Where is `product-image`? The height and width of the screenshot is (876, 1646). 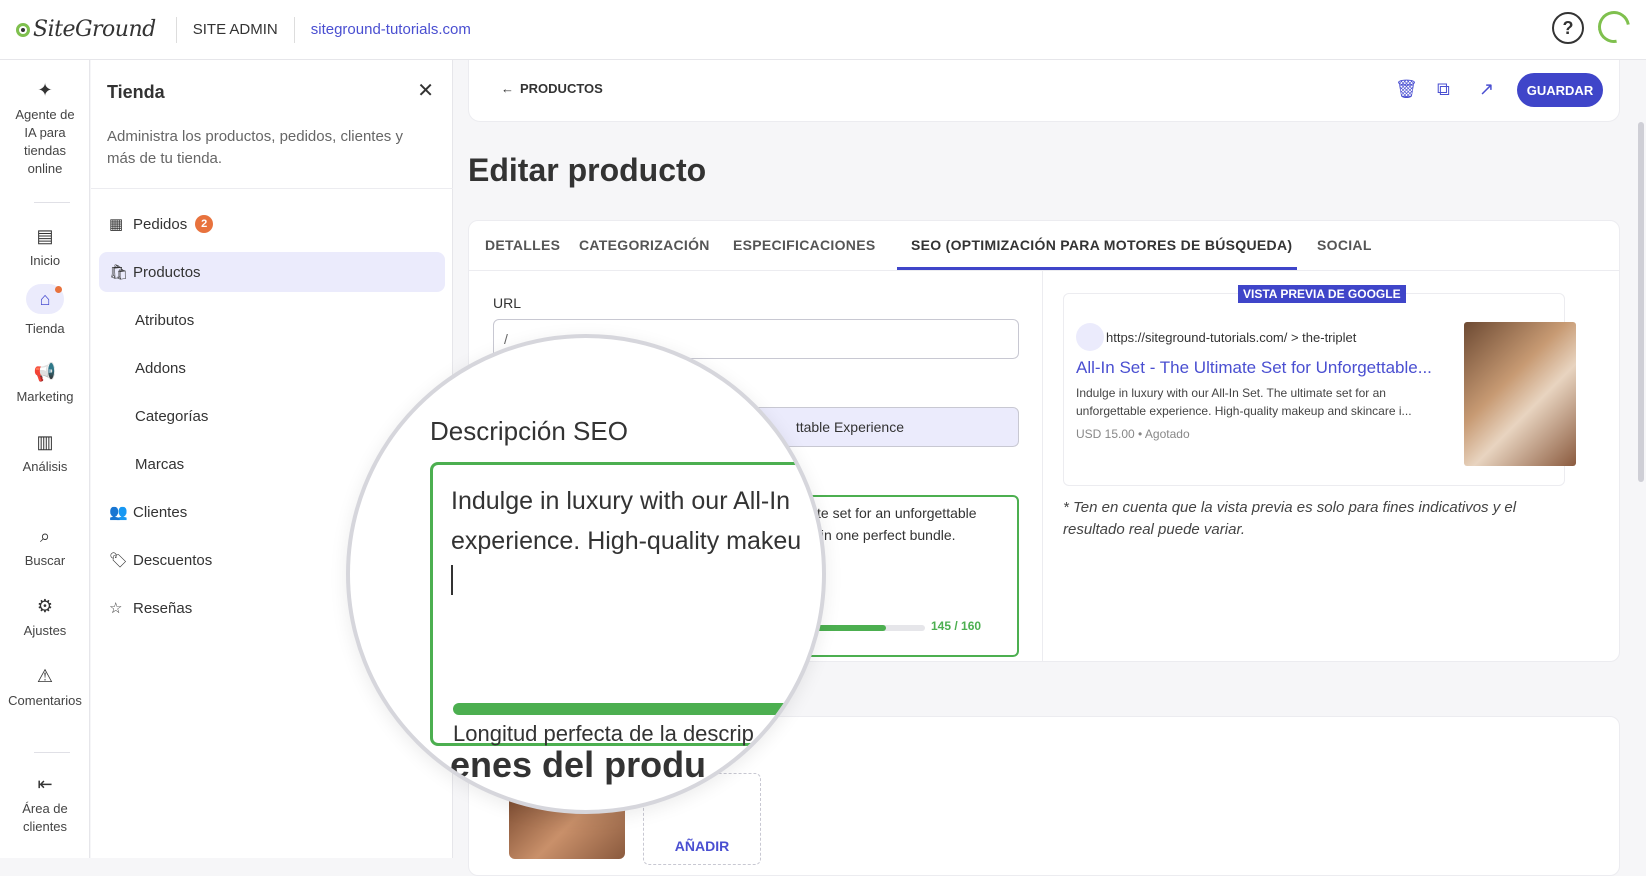 product-image is located at coordinates (1520, 394).